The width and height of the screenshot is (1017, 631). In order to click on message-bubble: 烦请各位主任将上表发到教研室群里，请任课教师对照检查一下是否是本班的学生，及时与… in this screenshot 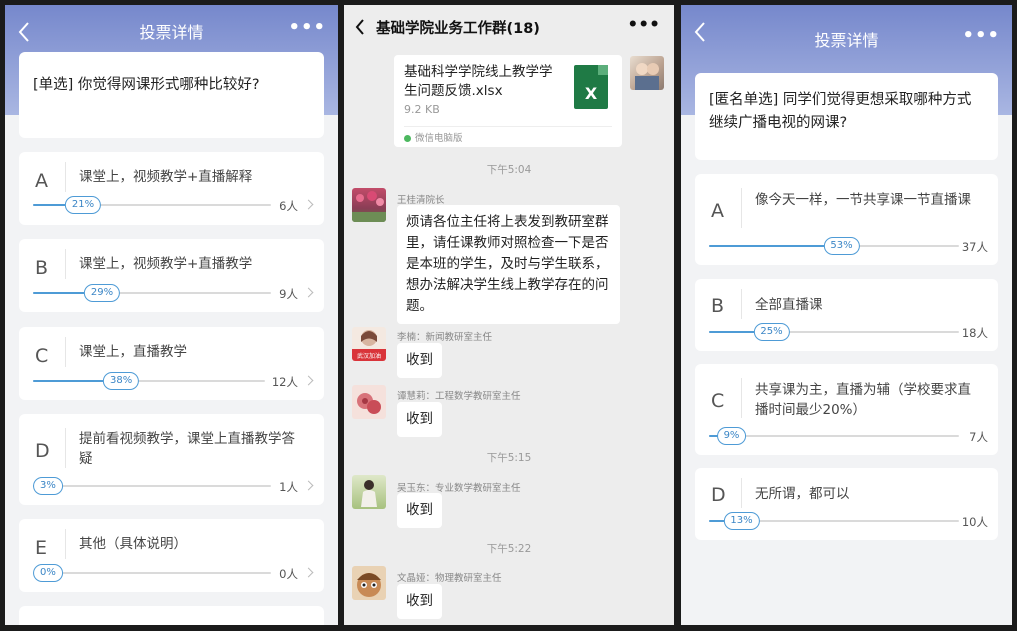, I will do `click(508, 264)`.